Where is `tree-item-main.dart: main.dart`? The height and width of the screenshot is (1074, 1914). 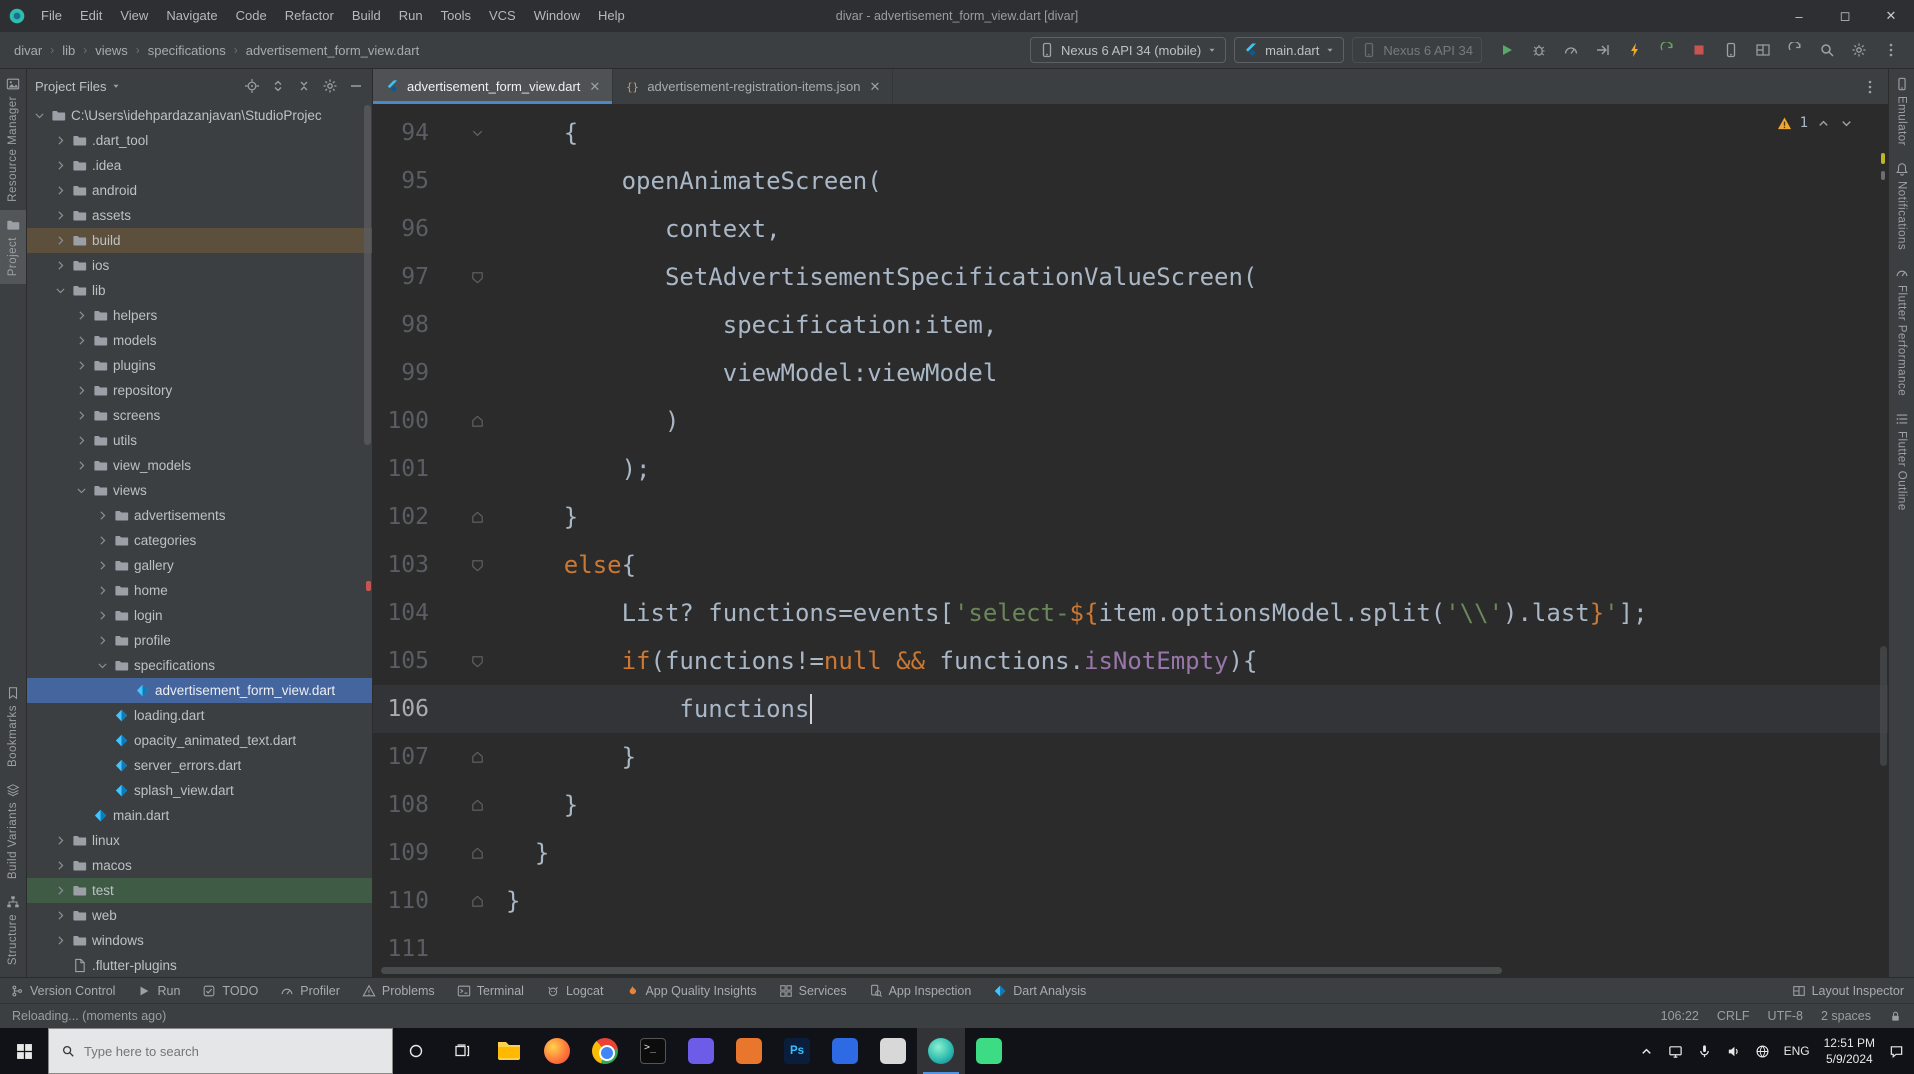 tree-item-main.dart: main.dart is located at coordinates (199, 815).